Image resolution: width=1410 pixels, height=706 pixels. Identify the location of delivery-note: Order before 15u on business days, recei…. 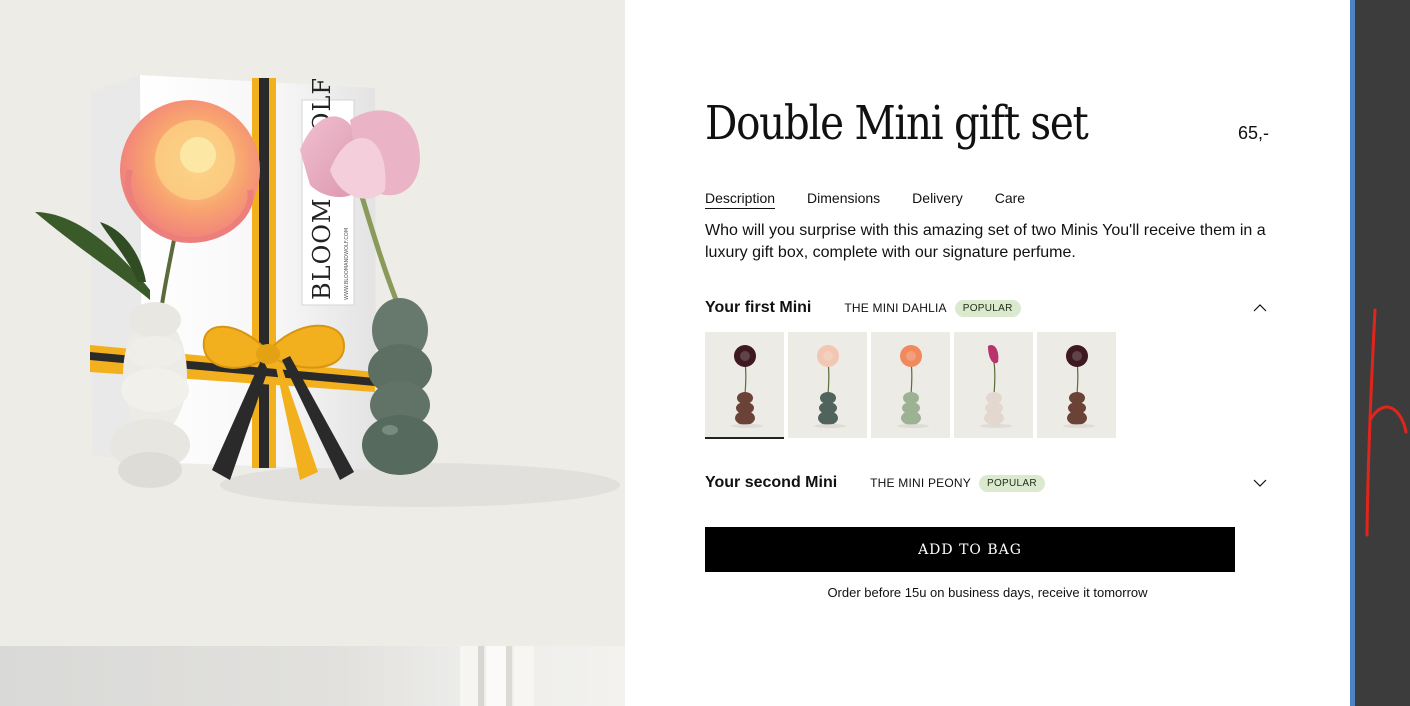
(987, 592).